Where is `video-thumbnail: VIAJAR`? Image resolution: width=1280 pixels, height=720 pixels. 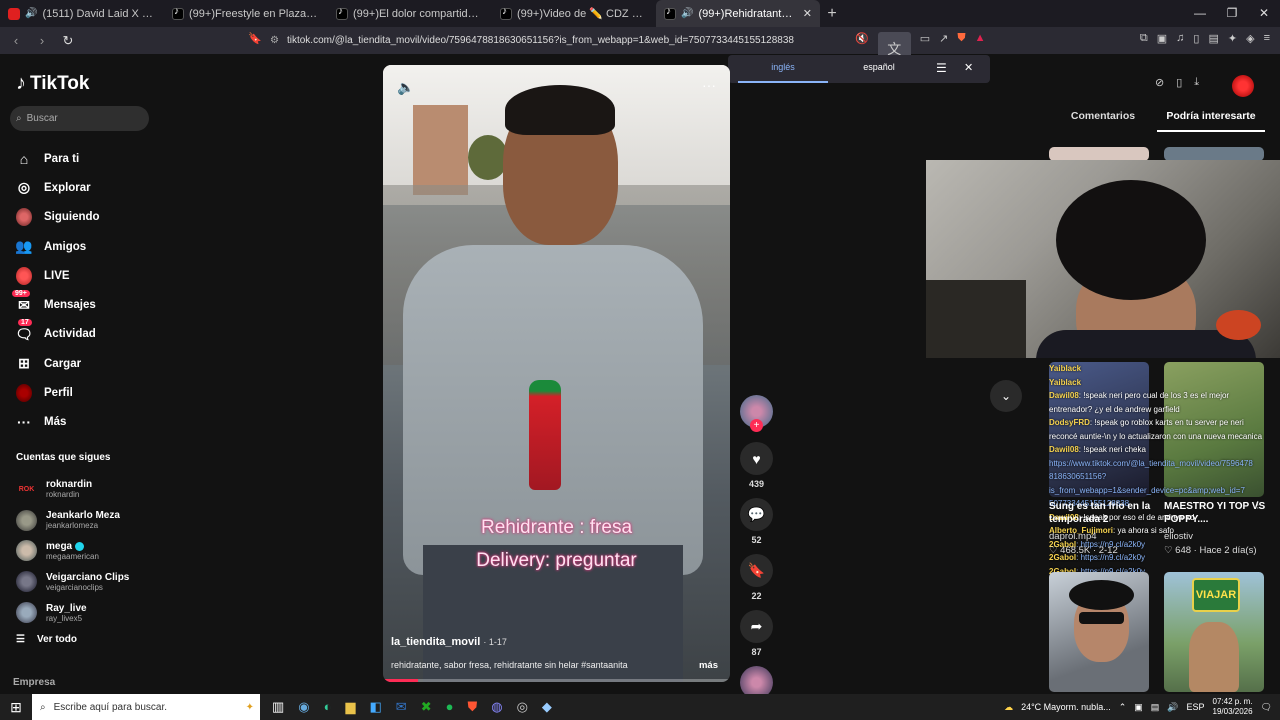
video-thumbnail: VIAJAR is located at coordinates (1214, 632).